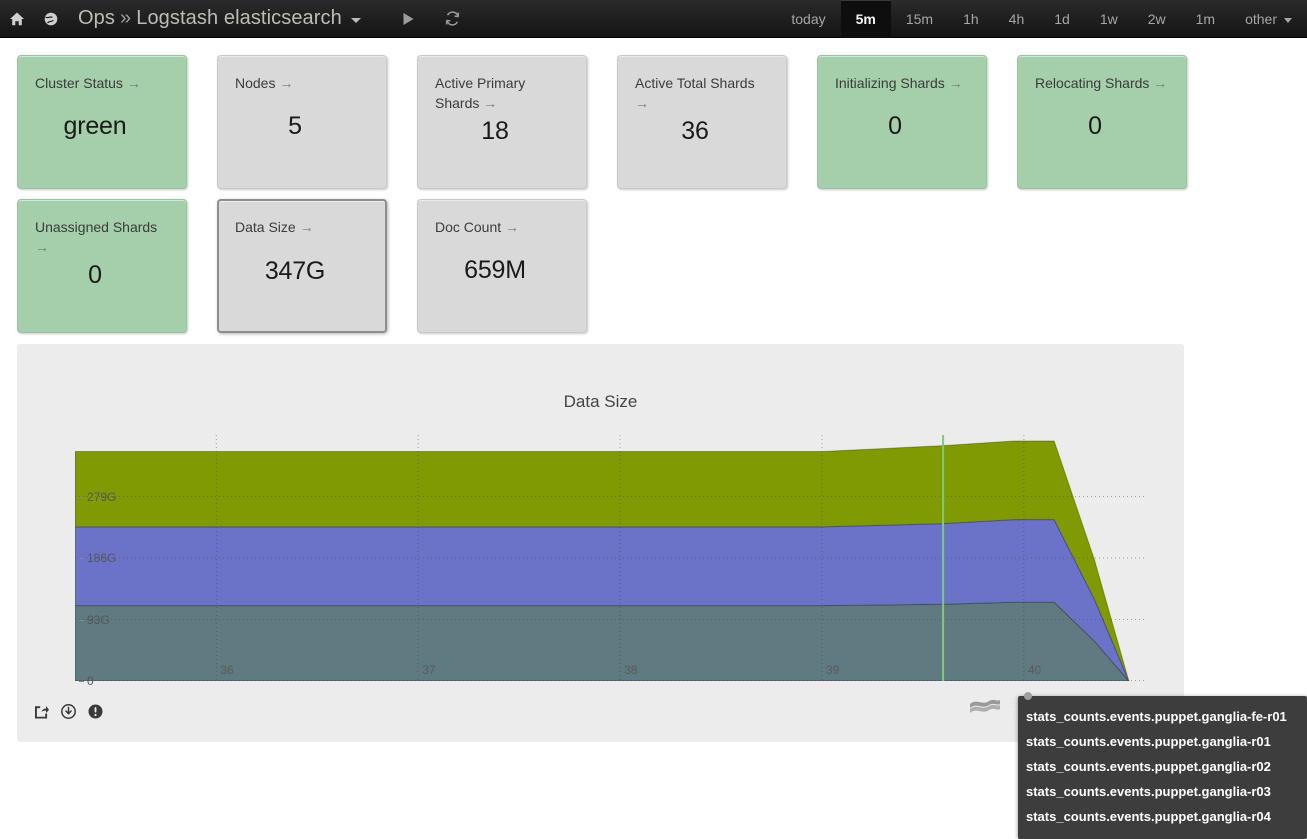 The image size is (1307, 839). I want to click on stat-panel-doc-count: Doc Count → 659M, so click(502, 266).